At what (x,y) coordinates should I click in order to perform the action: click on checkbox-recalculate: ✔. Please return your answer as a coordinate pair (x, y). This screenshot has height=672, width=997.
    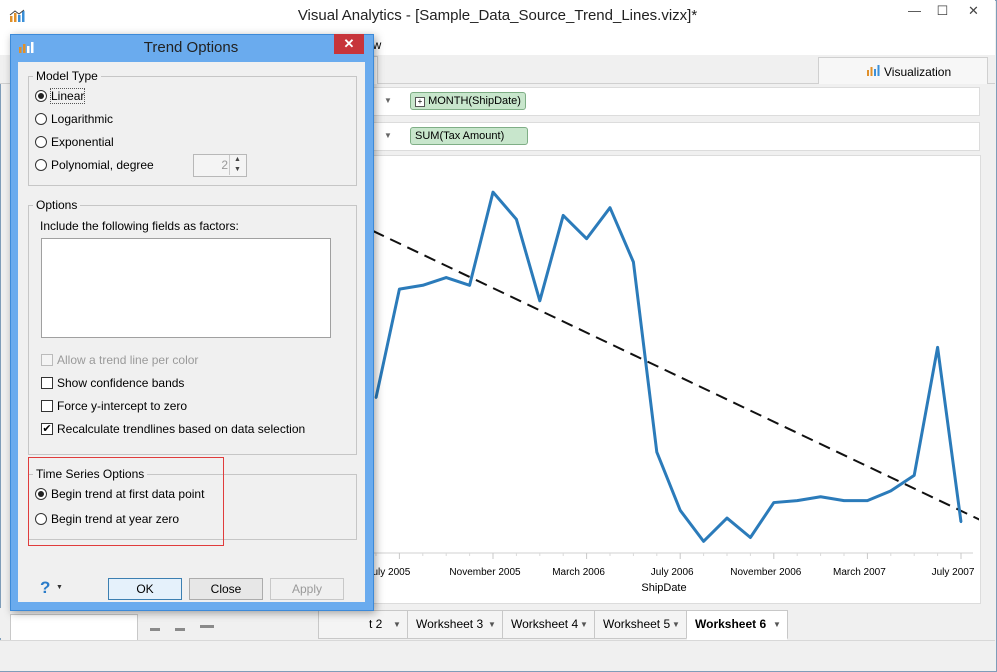
    Looking at the image, I should click on (47, 429).